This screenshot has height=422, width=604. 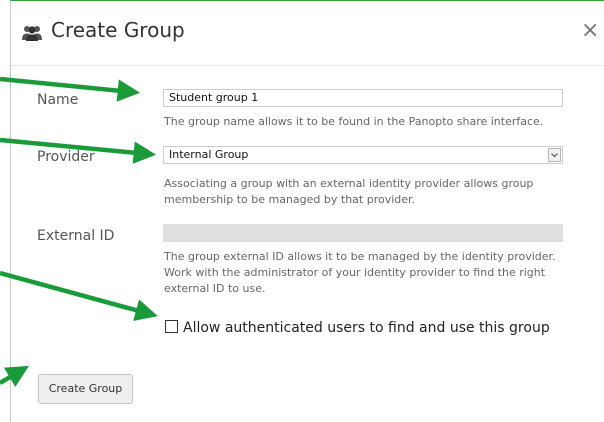 What do you see at coordinates (78, 150) in the screenshot?
I see `arrow-to-provider` at bounding box center [78, 150].